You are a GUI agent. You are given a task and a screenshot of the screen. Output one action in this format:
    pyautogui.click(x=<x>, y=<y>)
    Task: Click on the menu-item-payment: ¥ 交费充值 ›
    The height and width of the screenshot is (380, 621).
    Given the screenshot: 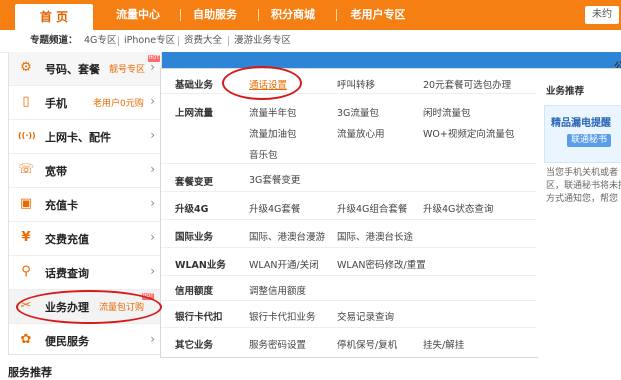 What is the action you would take?
    pyautogui.click(x=85, y=239)
    